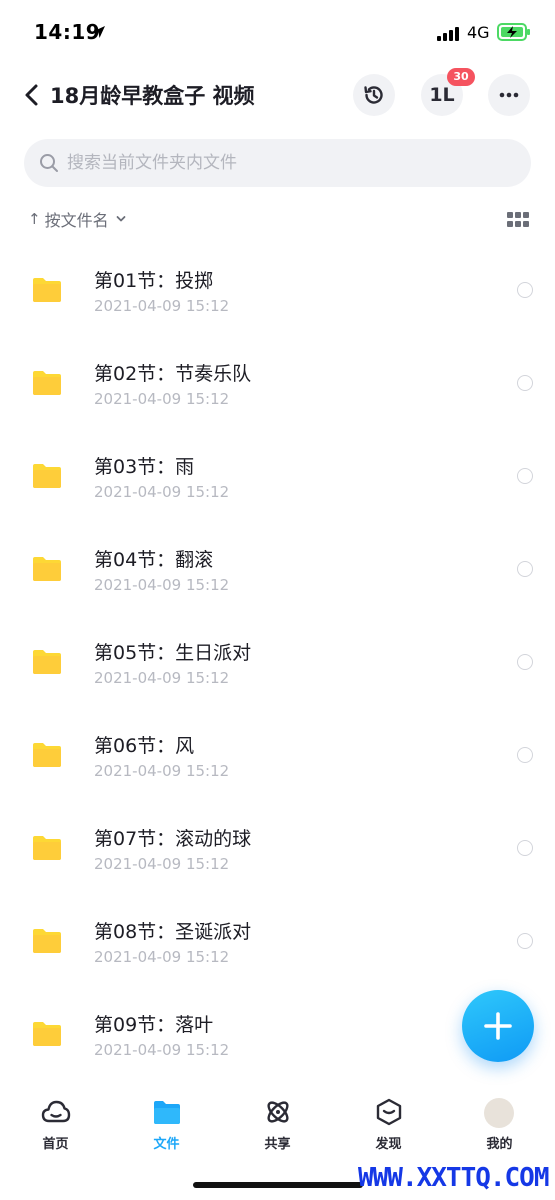  What do you see at coordinates (277, 755) in the screenshot?
I see `list-item: 第06节：风 2021-04-09 15:12` at bounding box center [277, 755].